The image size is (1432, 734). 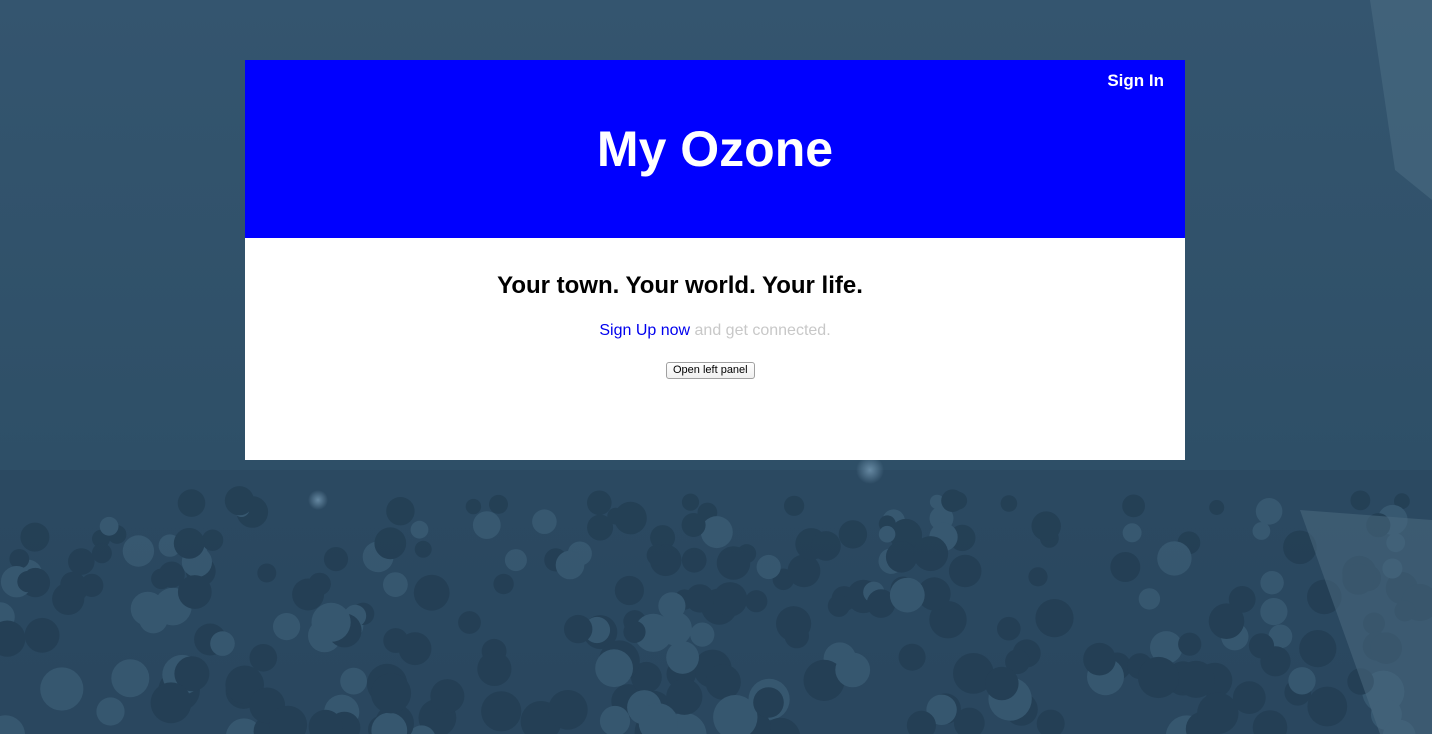 I want to click on signup-cta-text: and get connected., so click(x=760, y=330).